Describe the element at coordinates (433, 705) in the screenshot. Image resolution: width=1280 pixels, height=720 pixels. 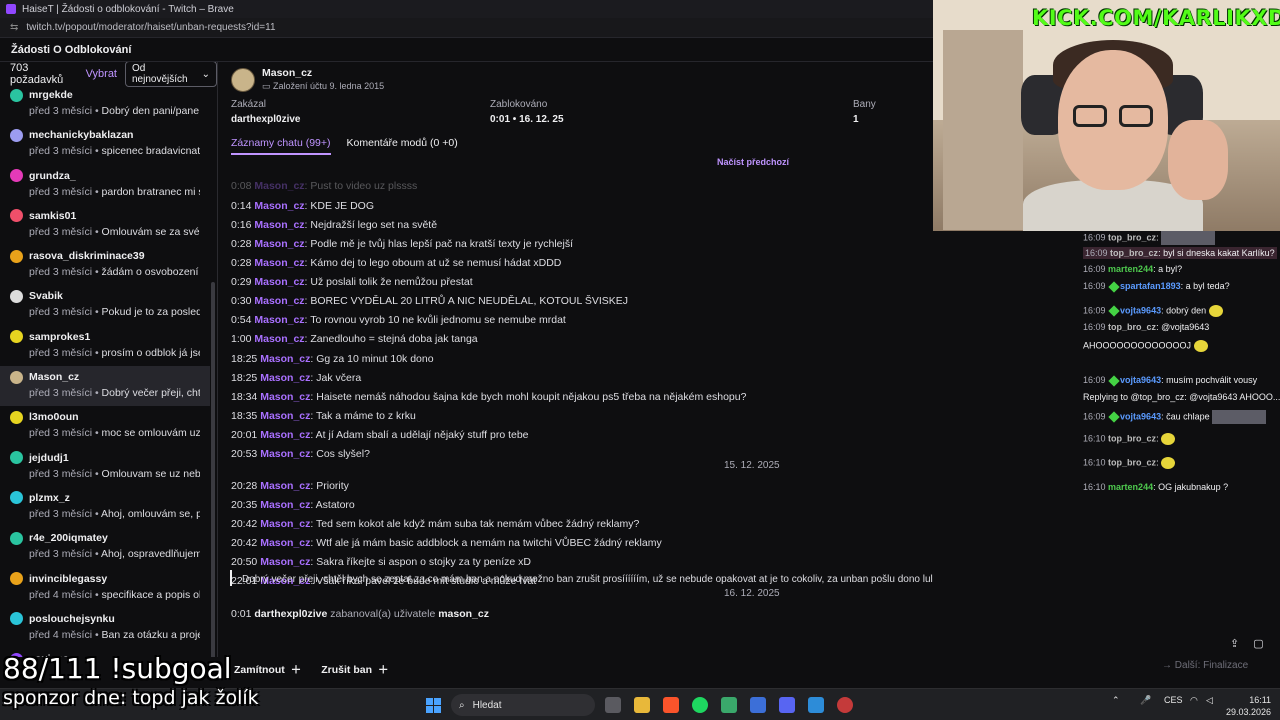
I see `windows-start-icon` at that location.